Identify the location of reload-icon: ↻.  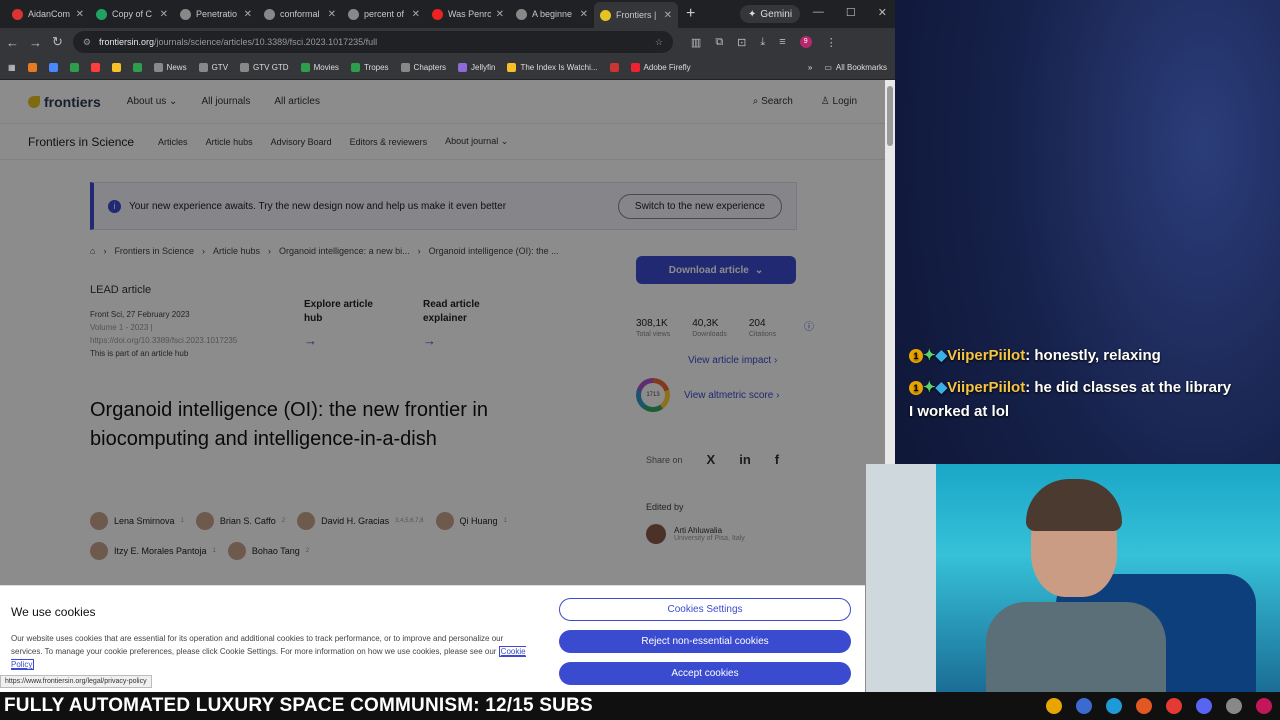
(57, 42).